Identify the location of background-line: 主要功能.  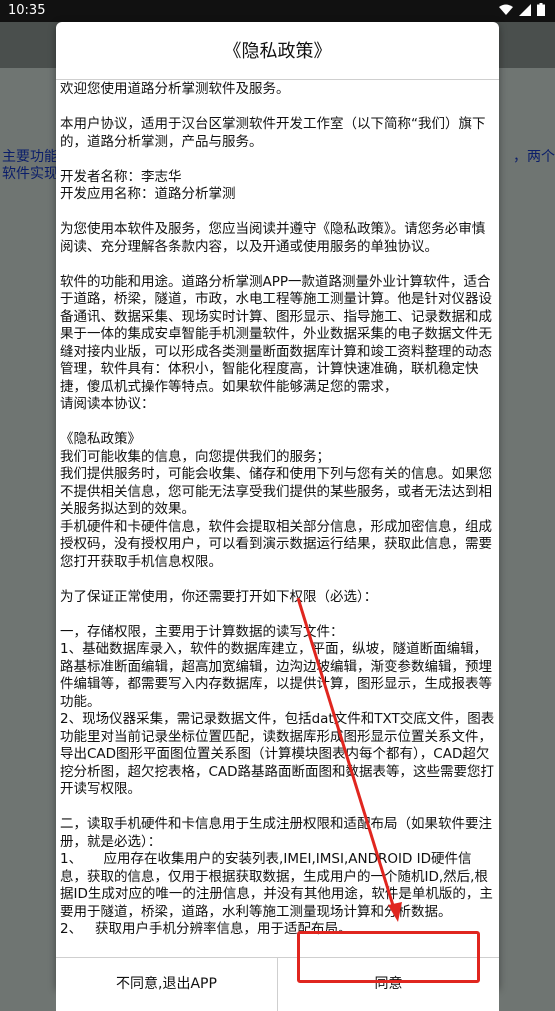
(30, 157).